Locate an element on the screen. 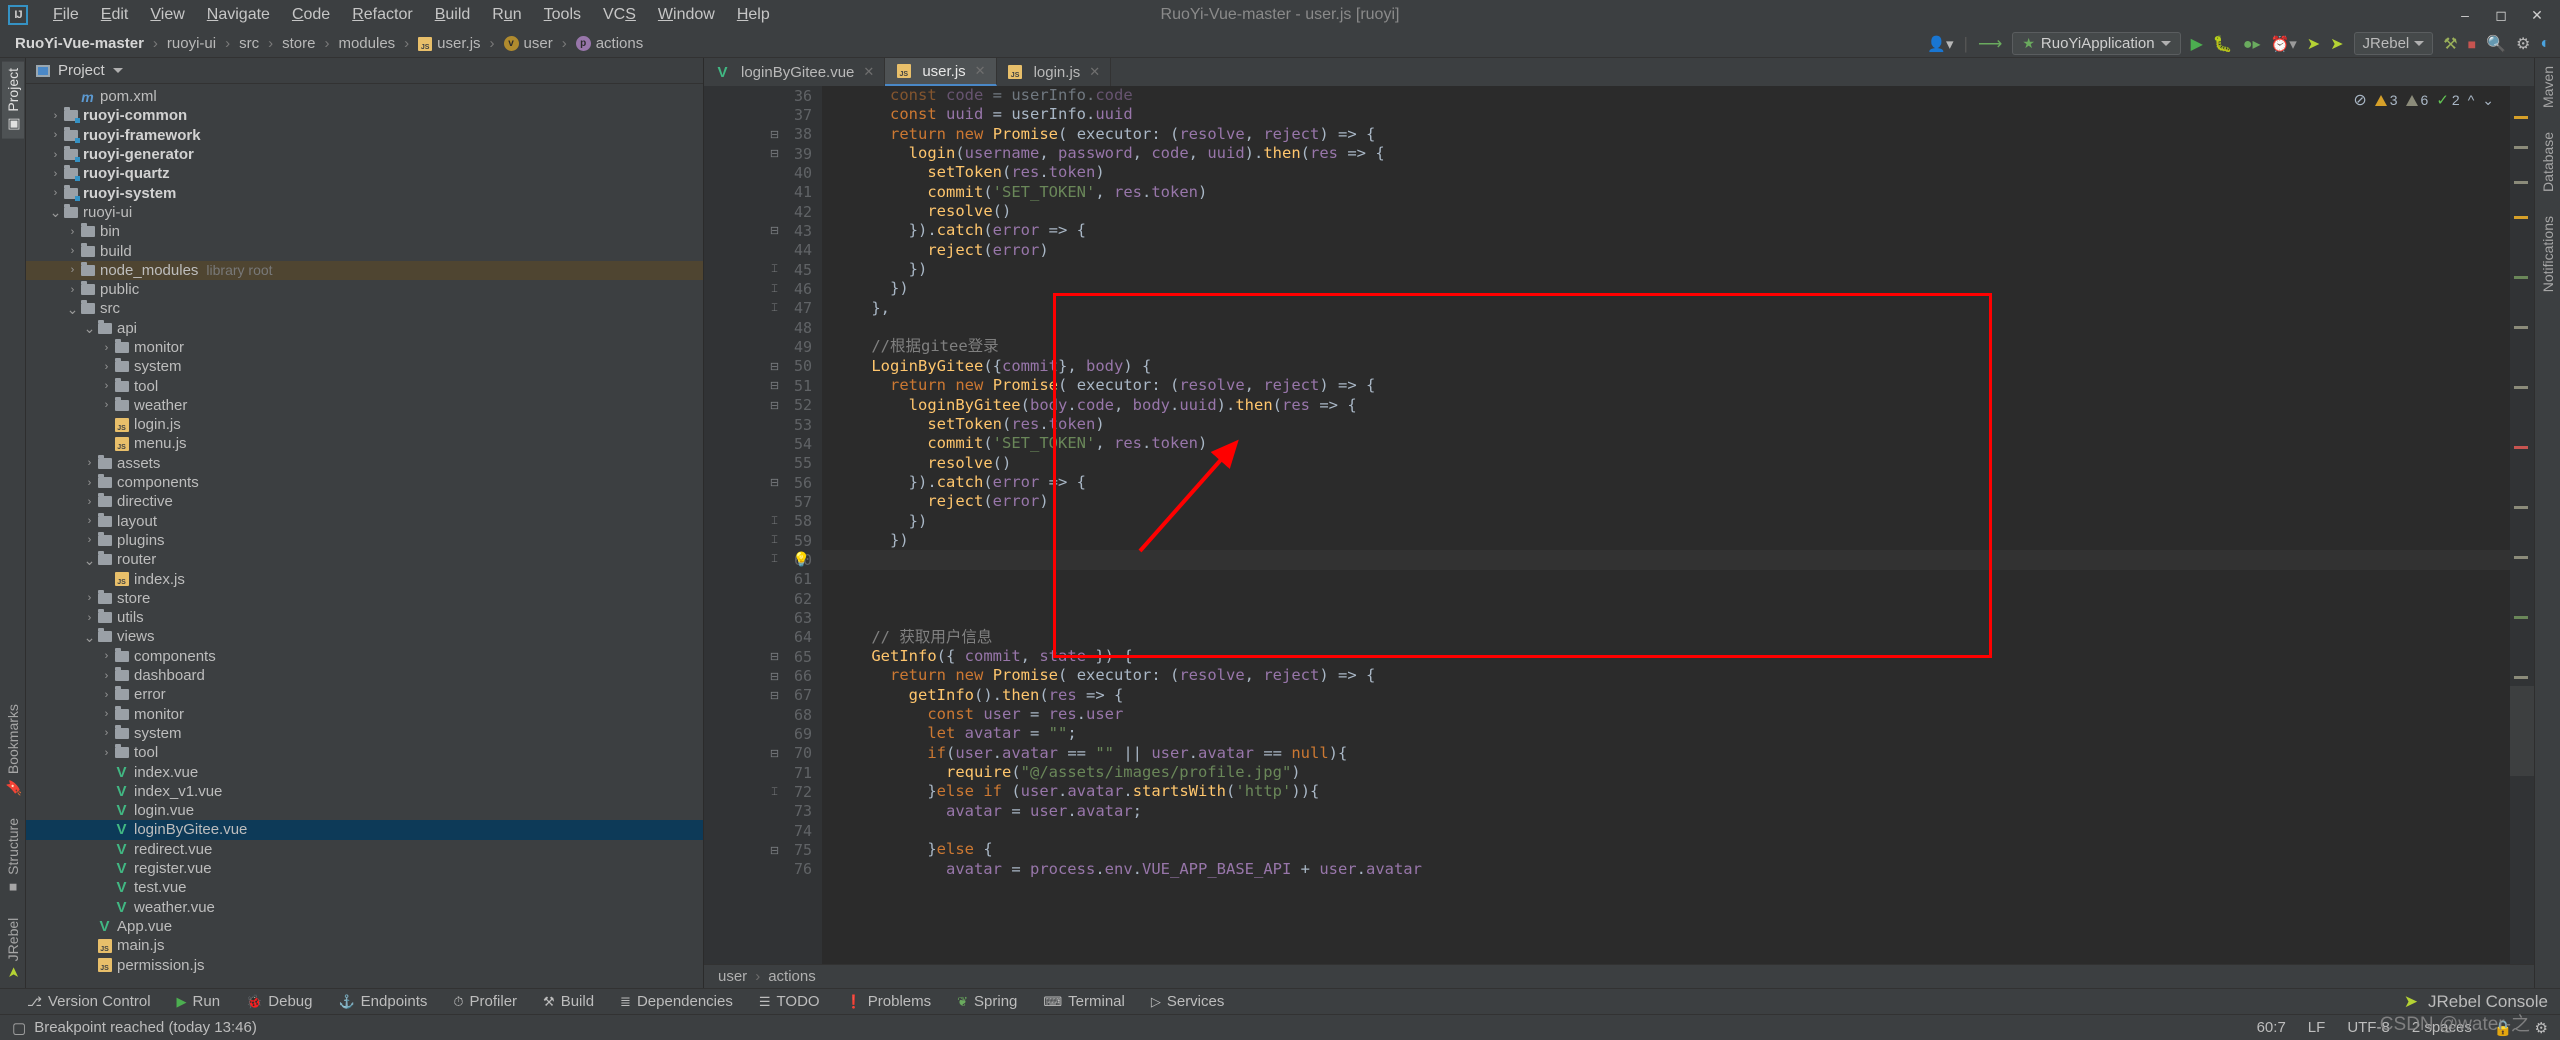 The width and height of the screenshot is (2560, 1040). code-line: require("@/assets/images/profile.jpg") is located at coordinates (1666, 772).